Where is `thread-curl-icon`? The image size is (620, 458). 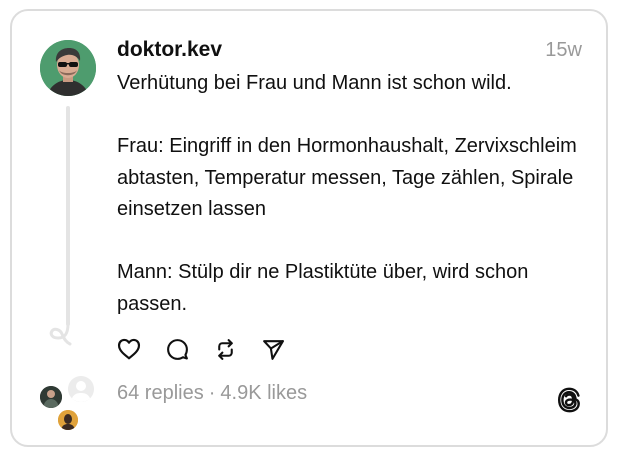
thread-curl-icon is located at coordinates (60, 334).